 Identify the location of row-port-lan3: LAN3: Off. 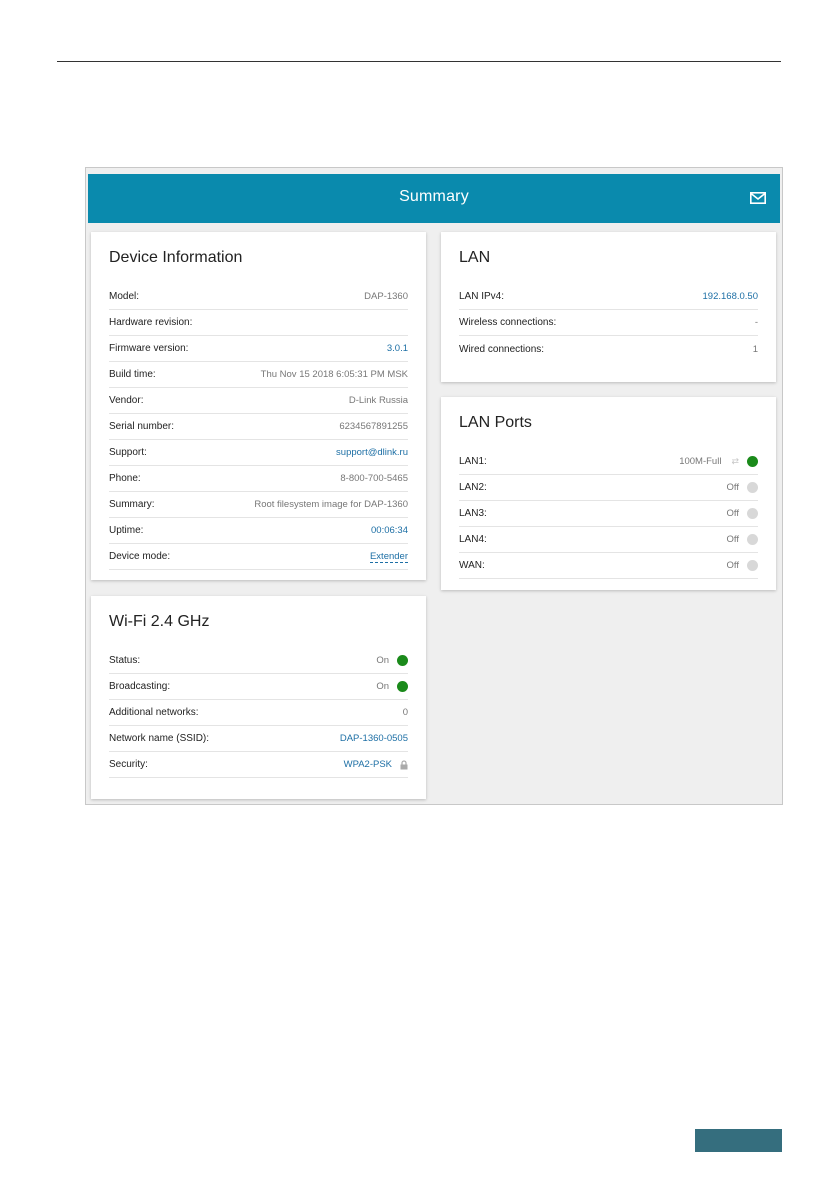
(608, 514).